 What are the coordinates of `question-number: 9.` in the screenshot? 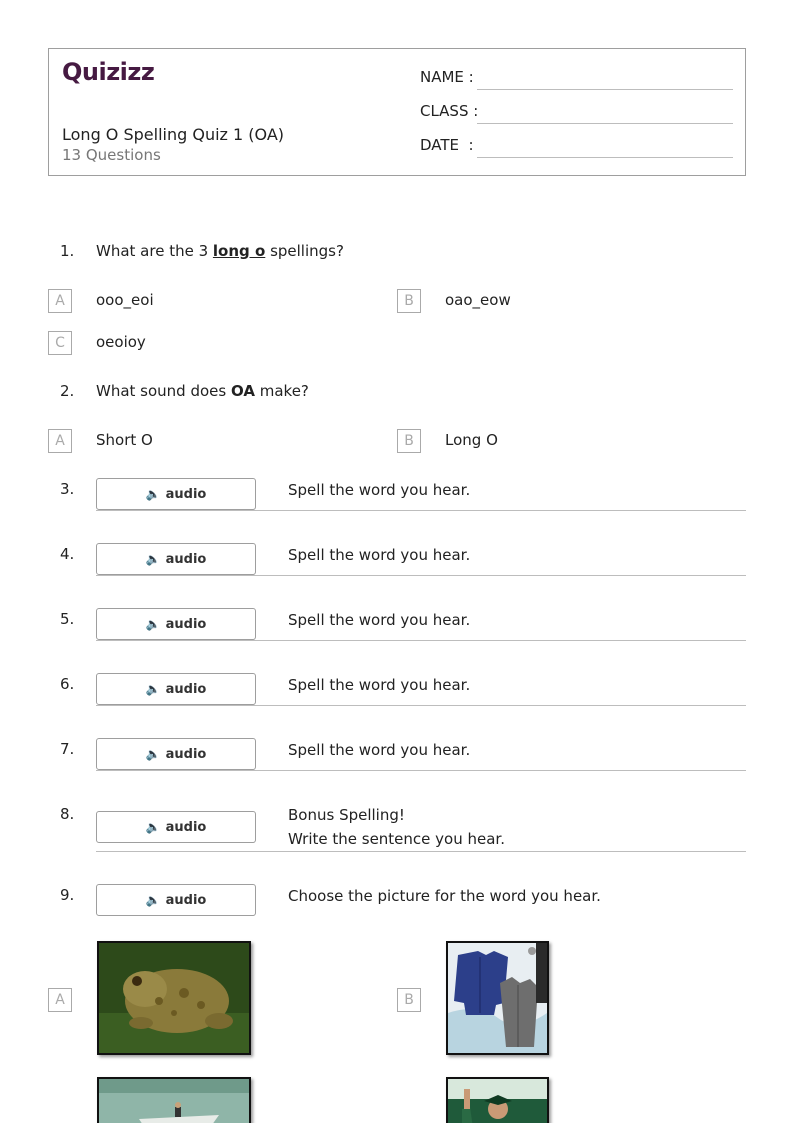 It's located at (67, 895).